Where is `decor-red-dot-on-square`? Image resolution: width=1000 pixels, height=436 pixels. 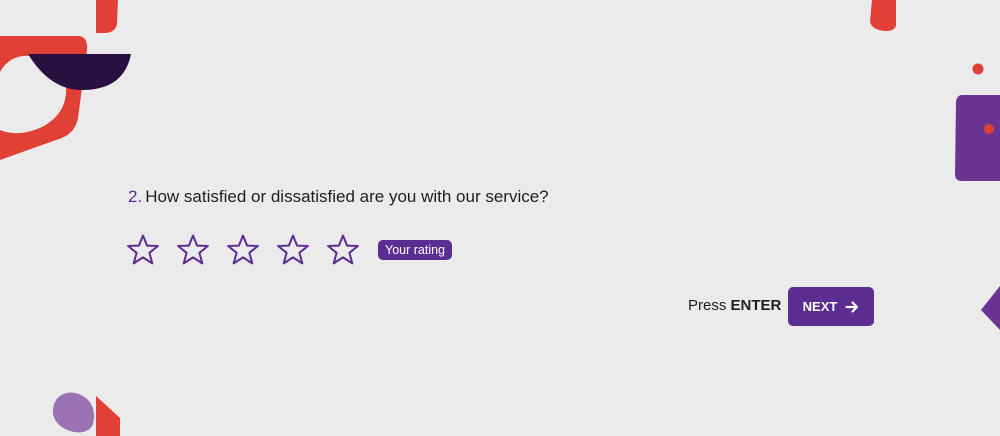
decor-red-dot-on-square is located at coordinates (989, 129).